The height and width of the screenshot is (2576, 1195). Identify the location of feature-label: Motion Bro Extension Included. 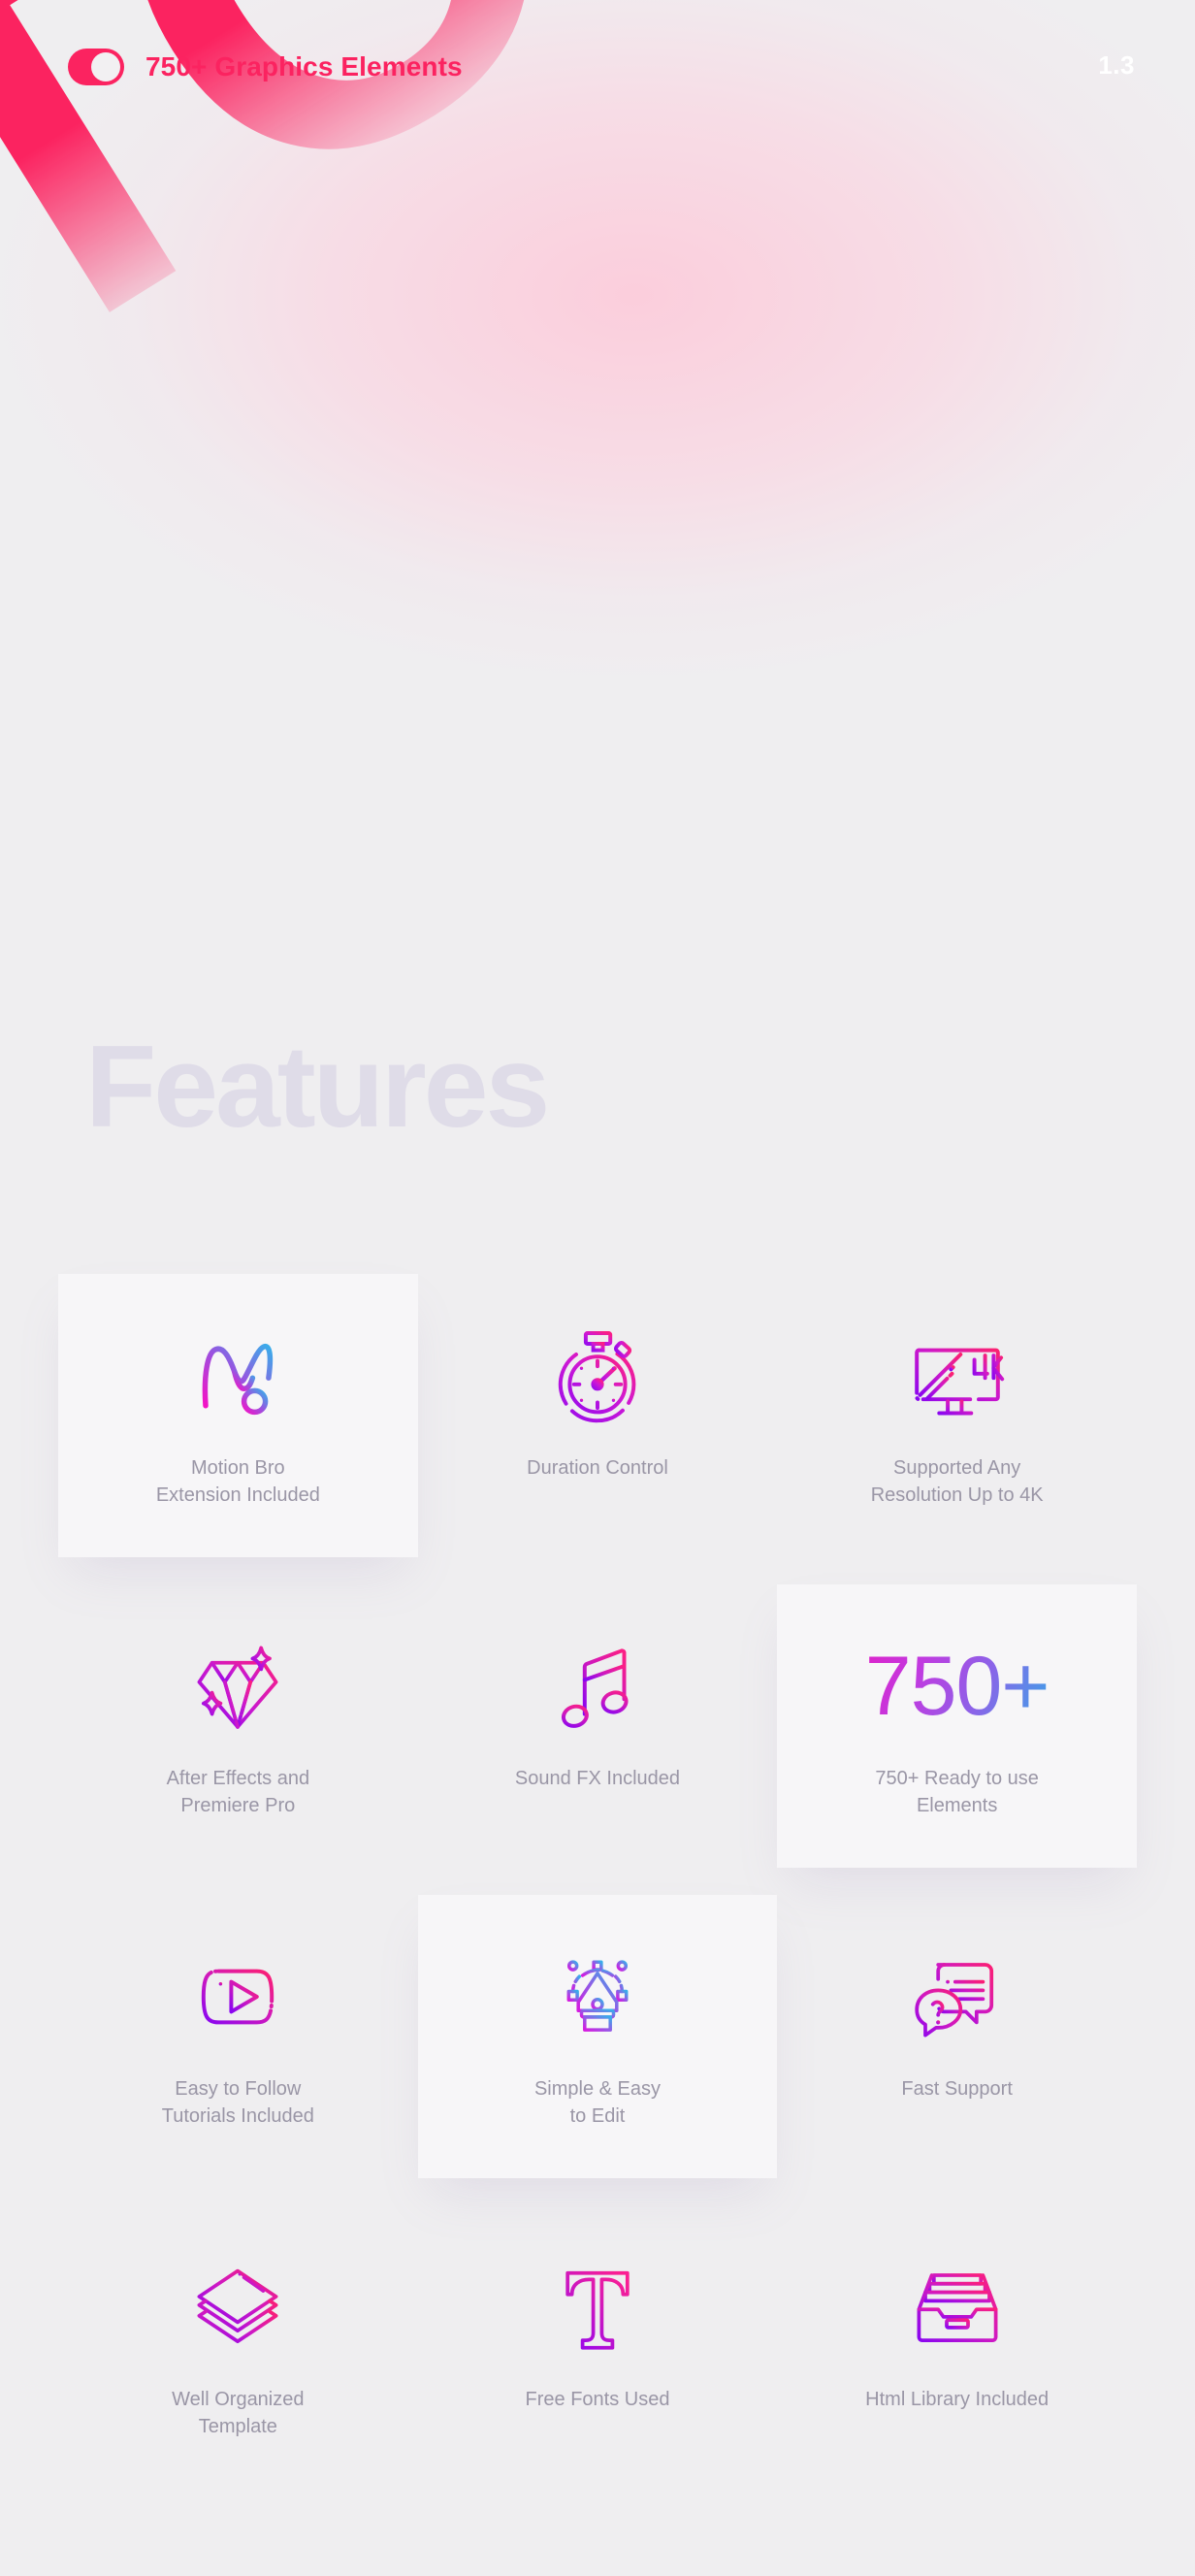
(237, 1482).